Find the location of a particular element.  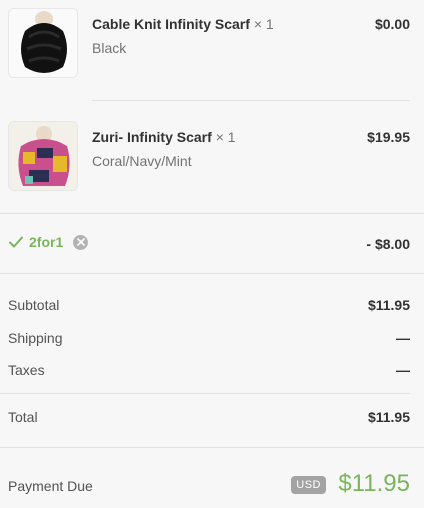

item-name: Cable Knit Infinity Scarf × 1 is located at coordinates (183, 24).